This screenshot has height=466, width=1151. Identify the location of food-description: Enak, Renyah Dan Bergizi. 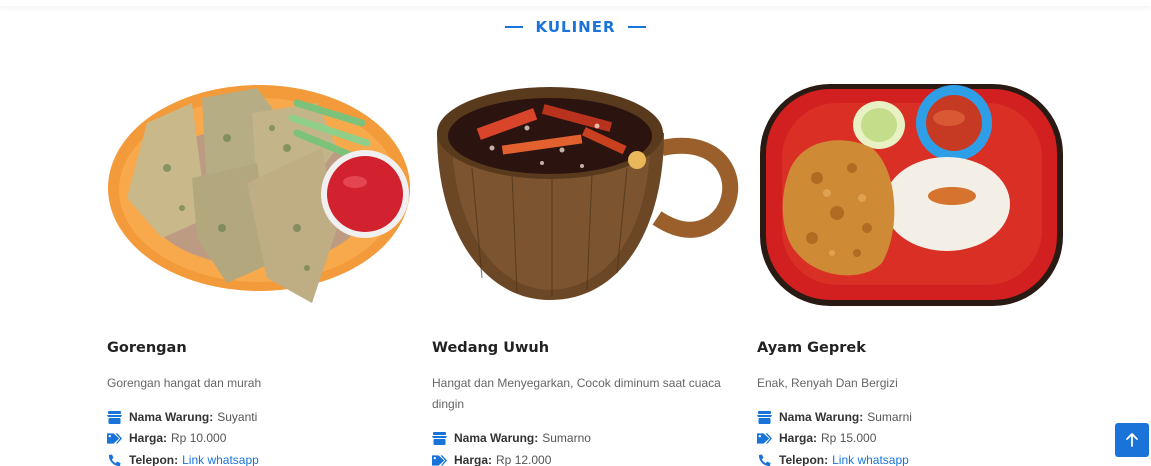
(827, 383).